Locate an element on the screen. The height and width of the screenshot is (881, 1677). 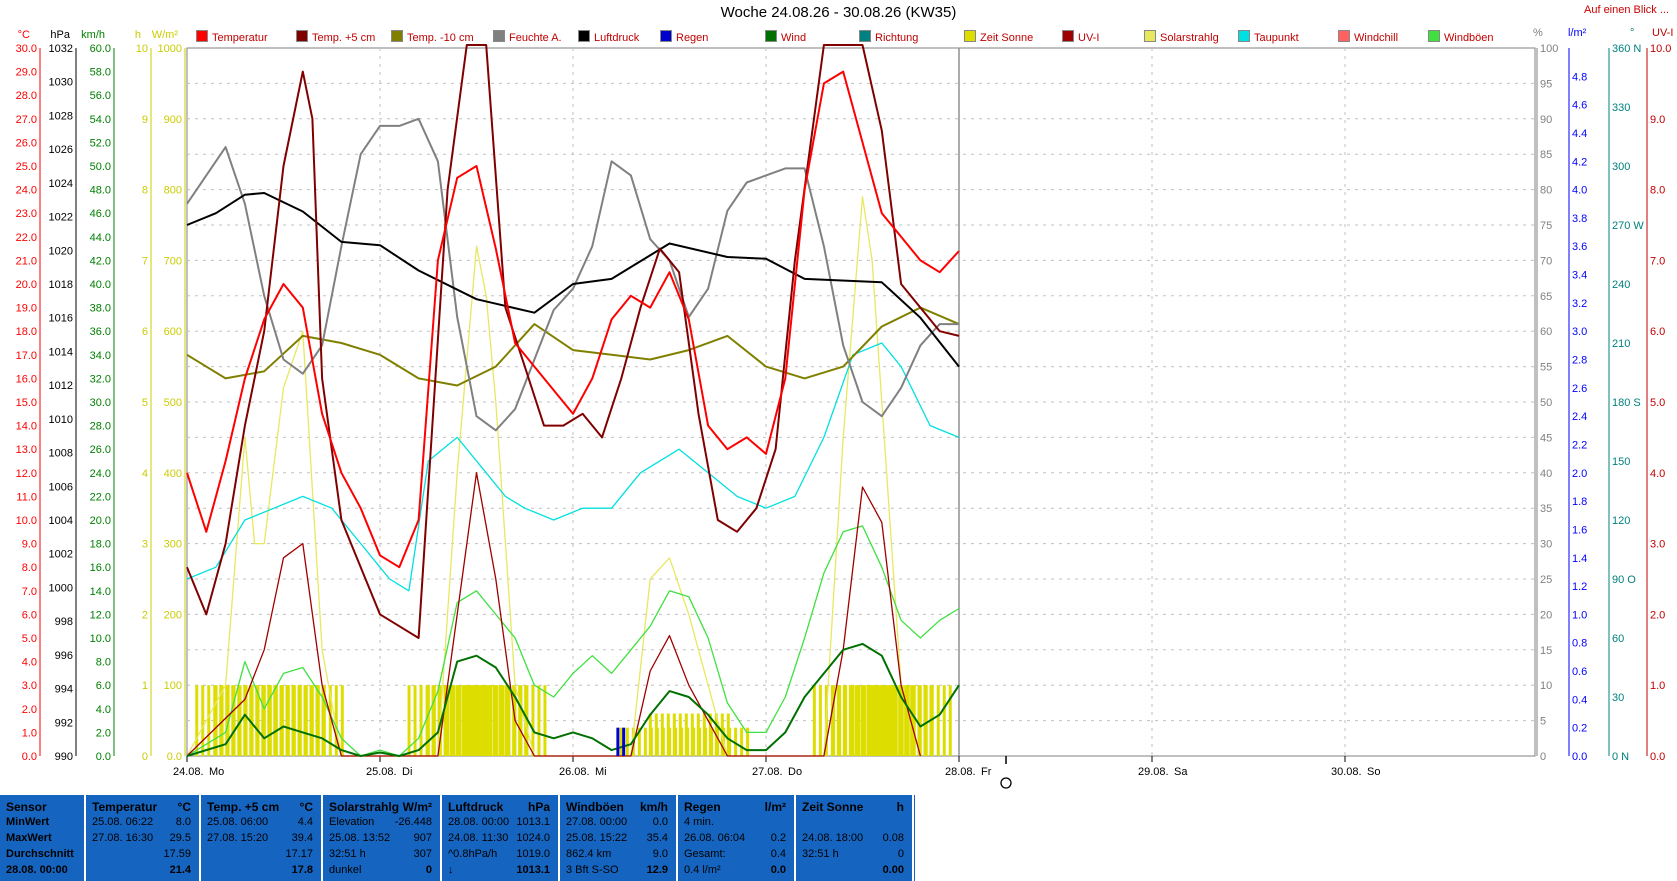
footer-unit: °C is located at coordinates (184, 807).